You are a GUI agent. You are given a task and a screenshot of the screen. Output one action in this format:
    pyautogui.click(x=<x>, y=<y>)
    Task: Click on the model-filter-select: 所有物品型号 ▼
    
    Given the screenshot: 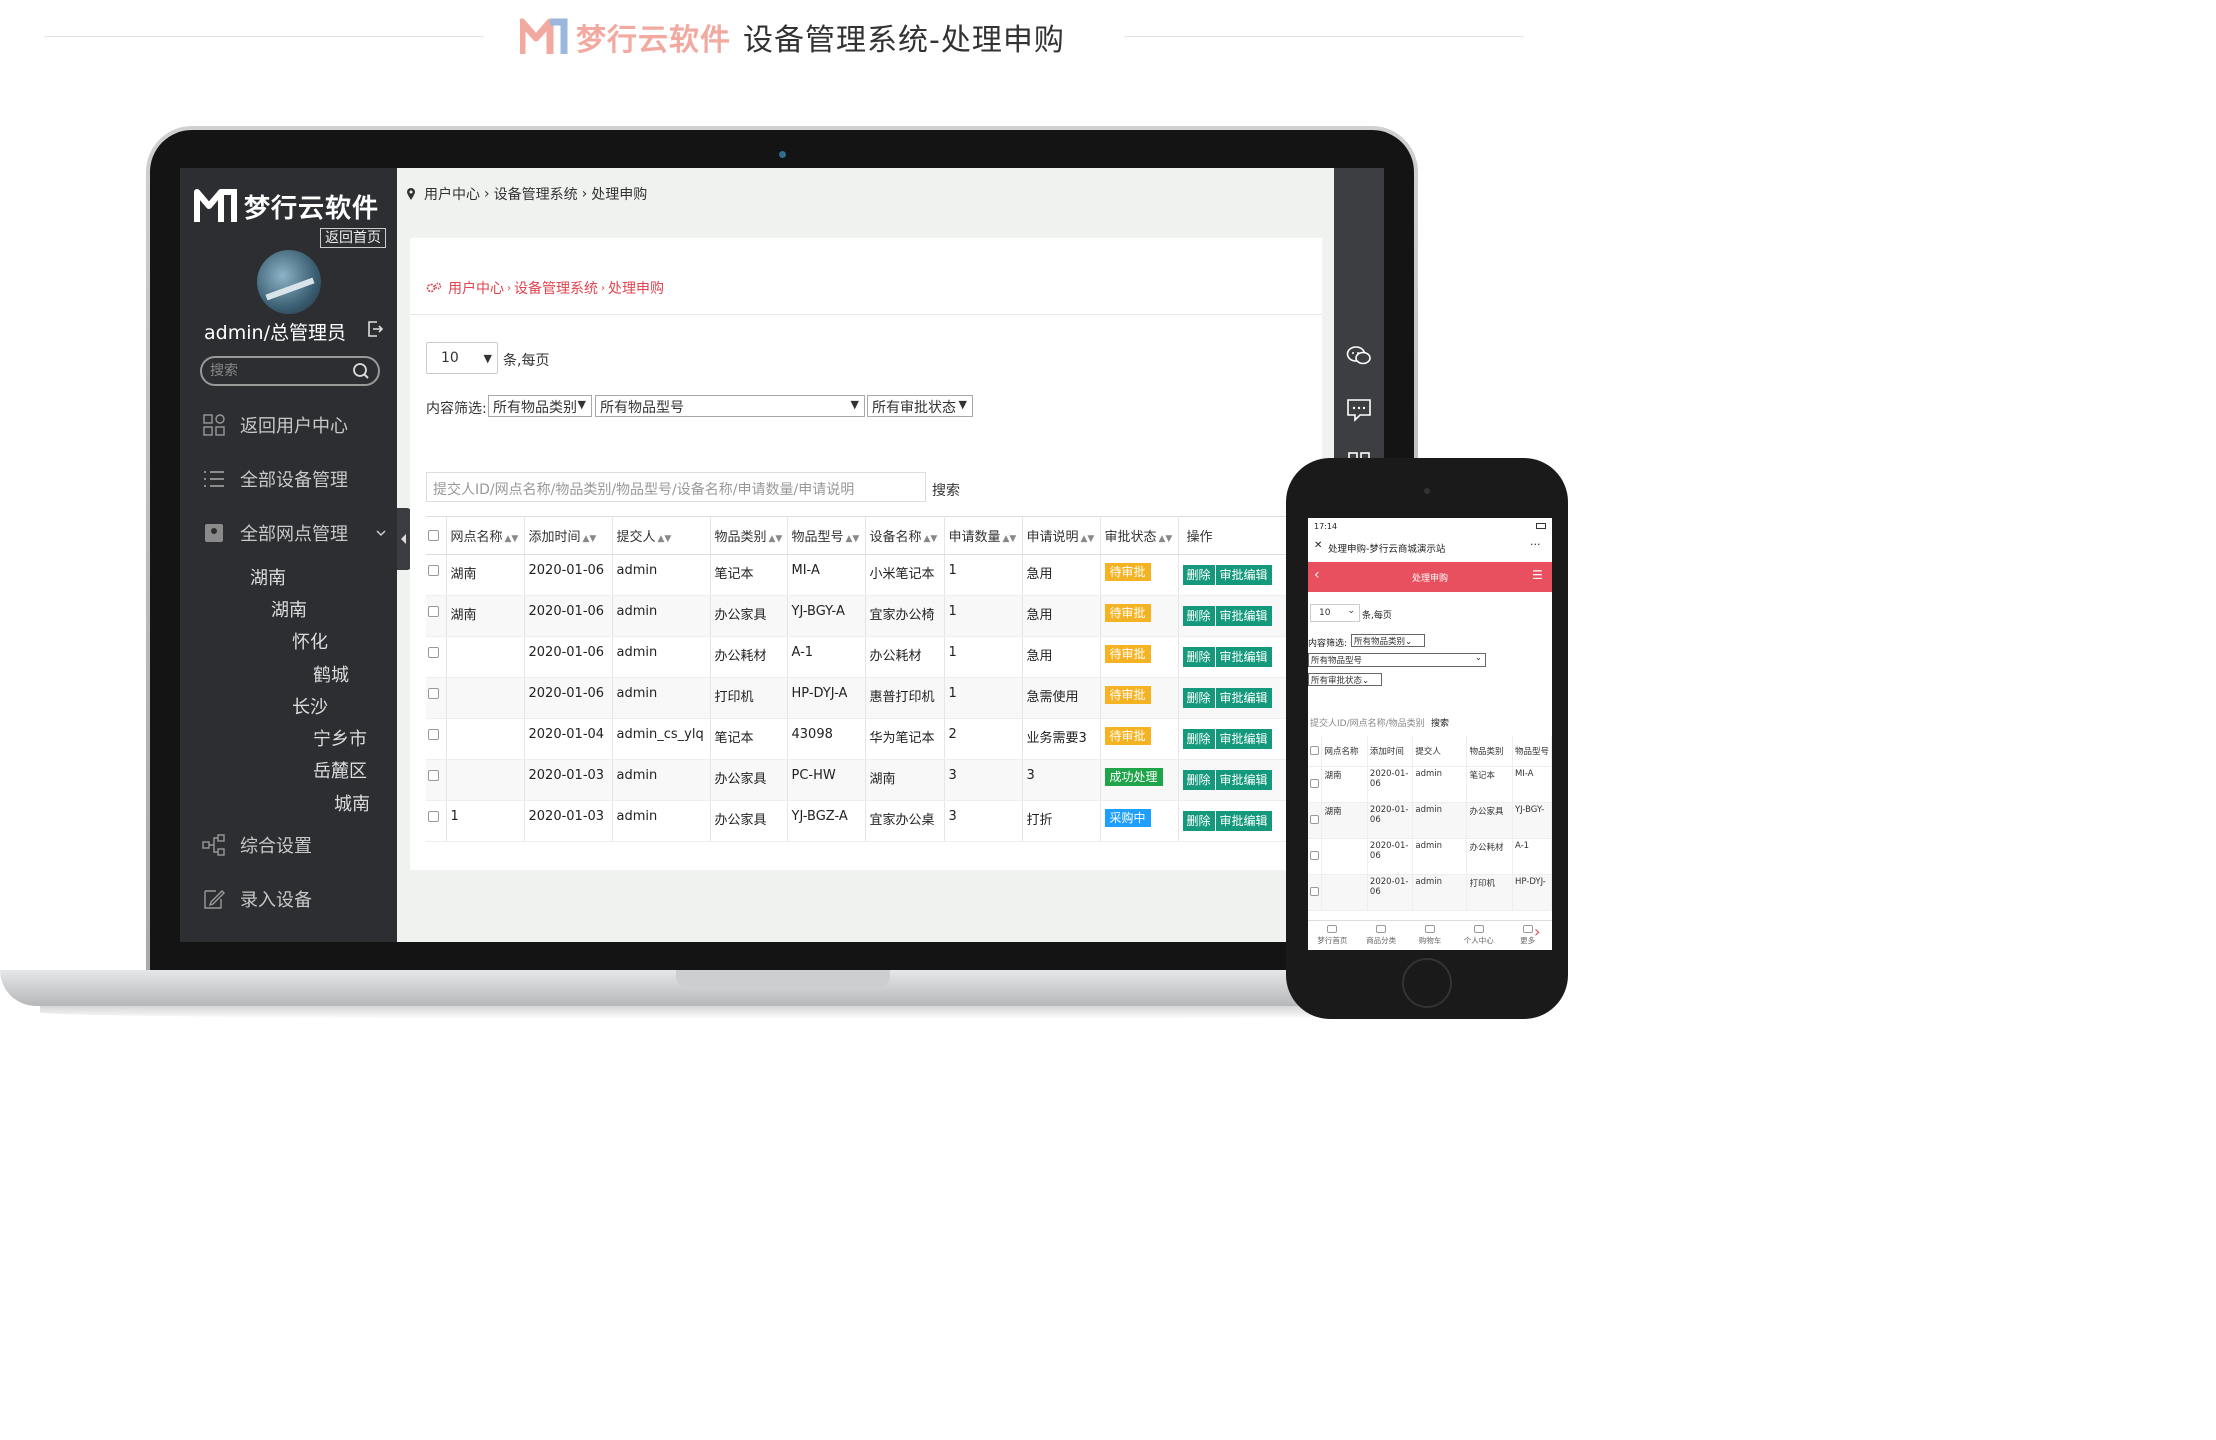 What is the action you would take?
    pyautogui.click(x=730, y=406)
    